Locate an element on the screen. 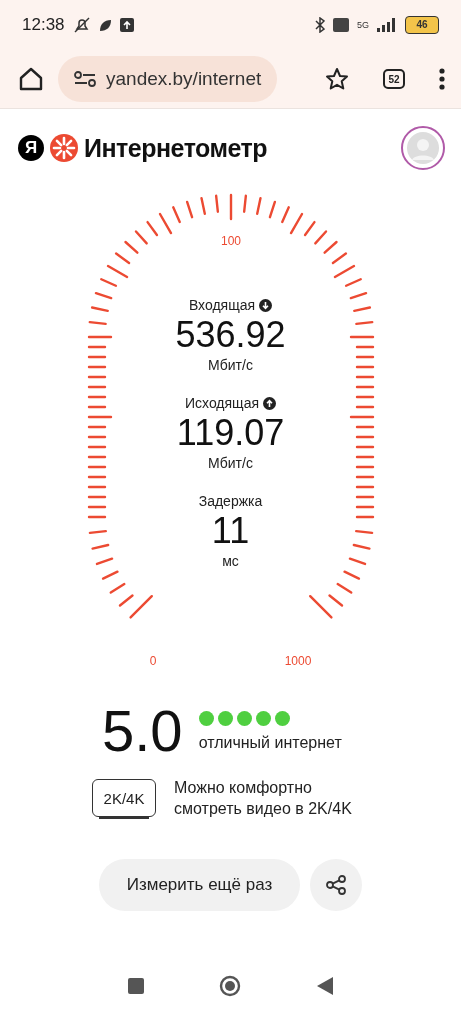 This screenshot has width=461, height=1024. volte-icon is located at coordinates (341, 25).